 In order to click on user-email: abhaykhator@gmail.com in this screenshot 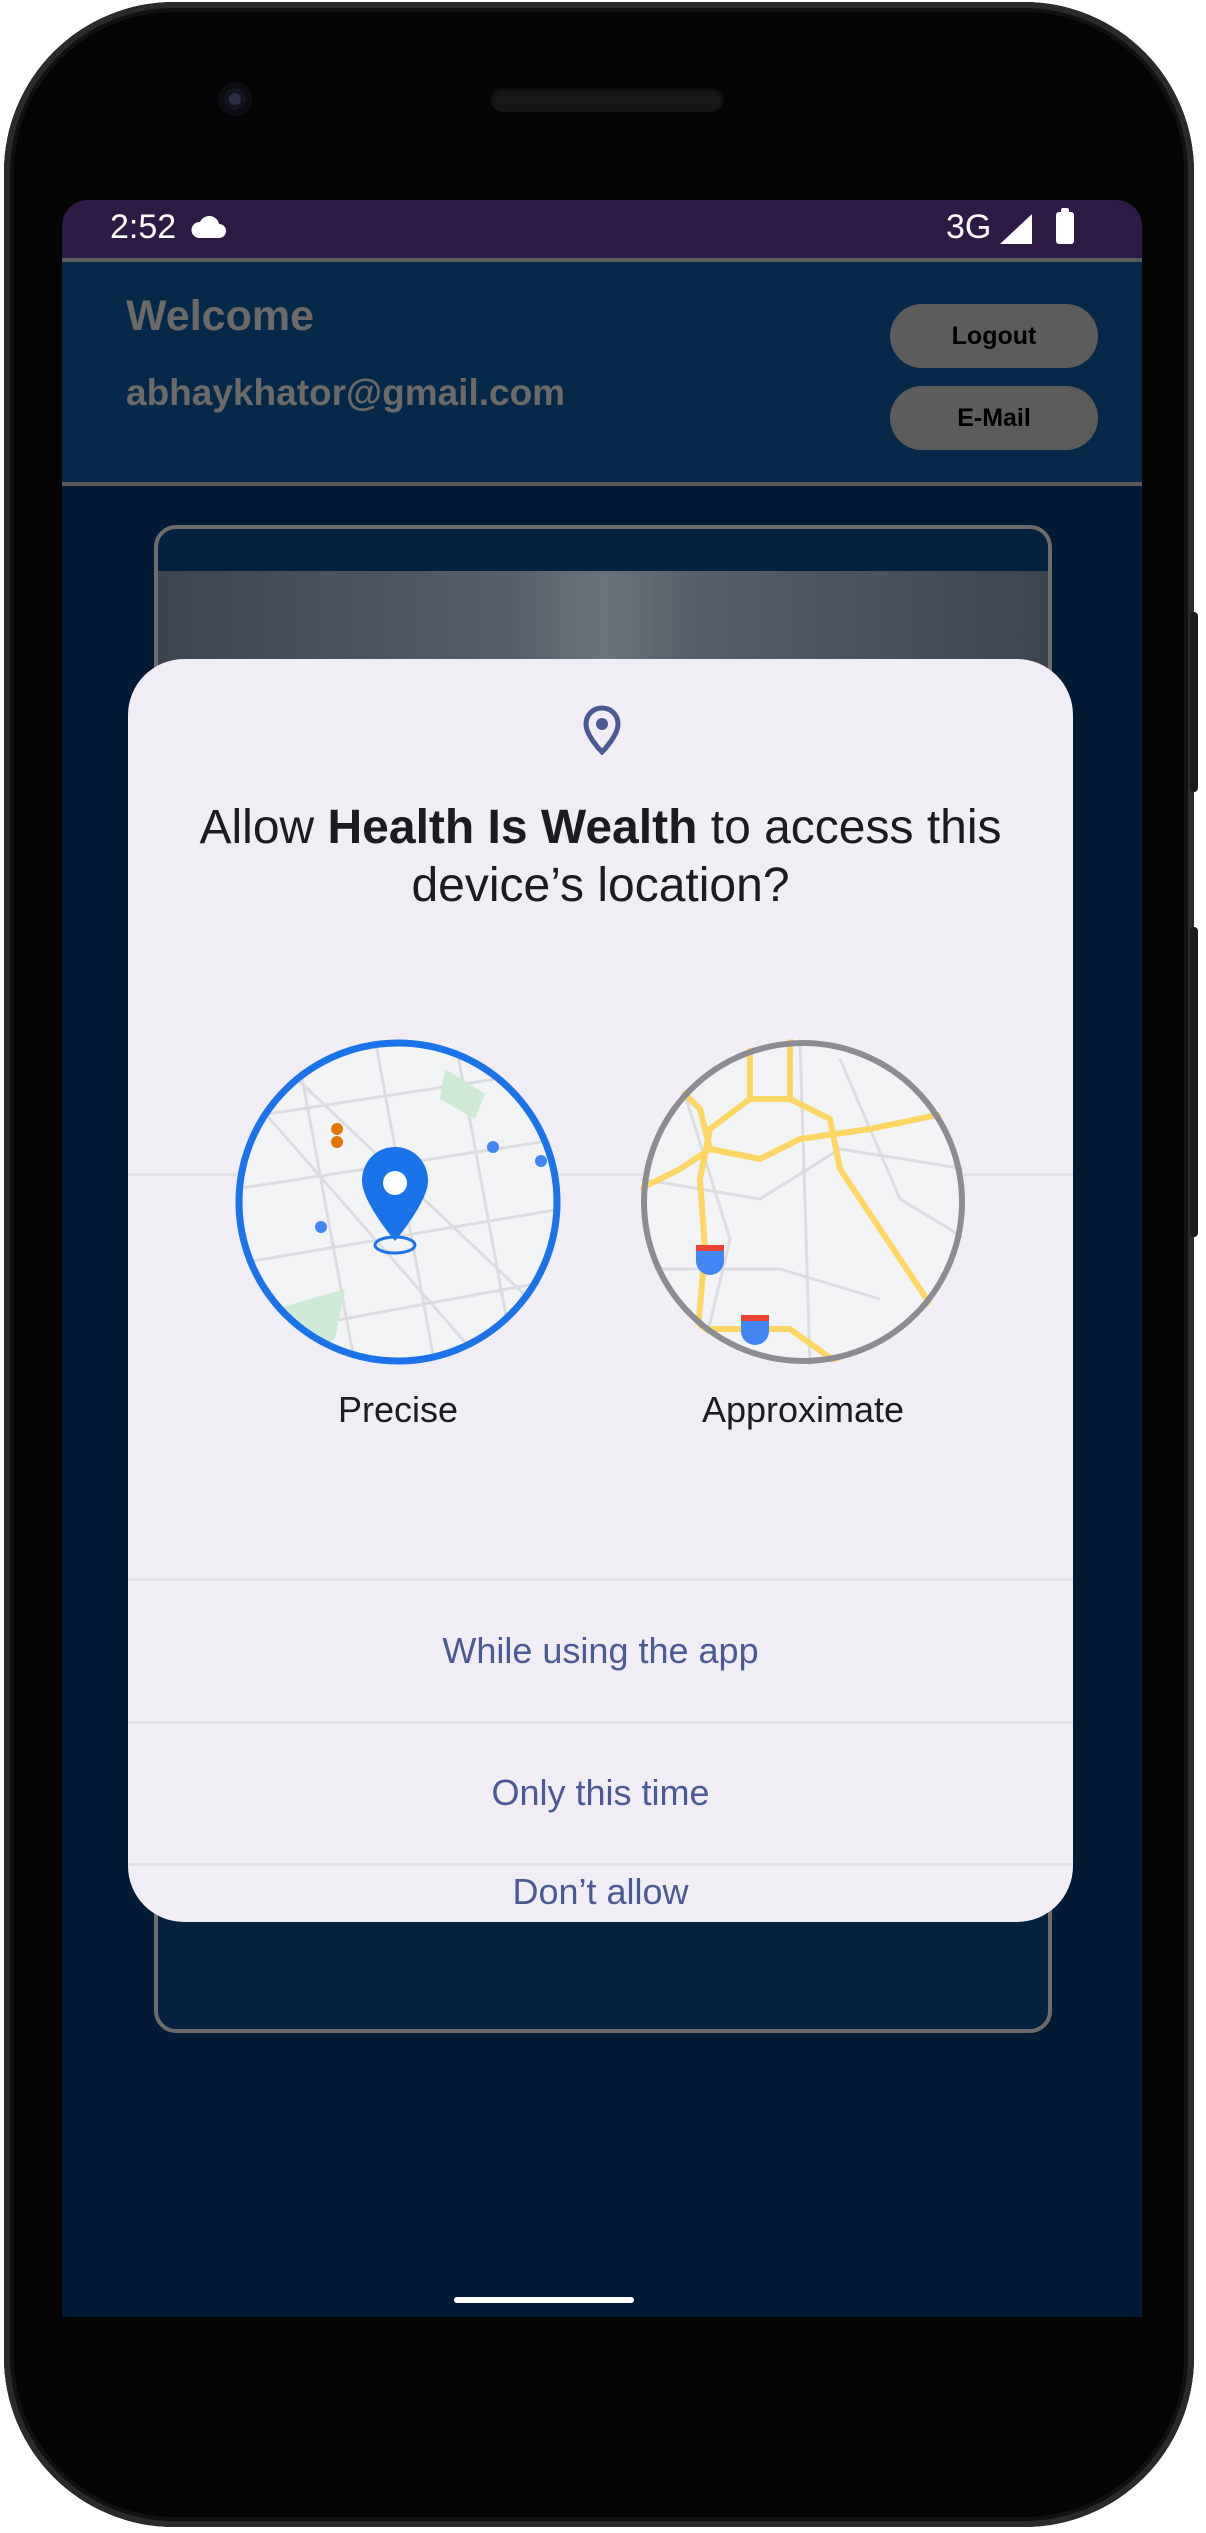, I will do `click(346, 392)`.